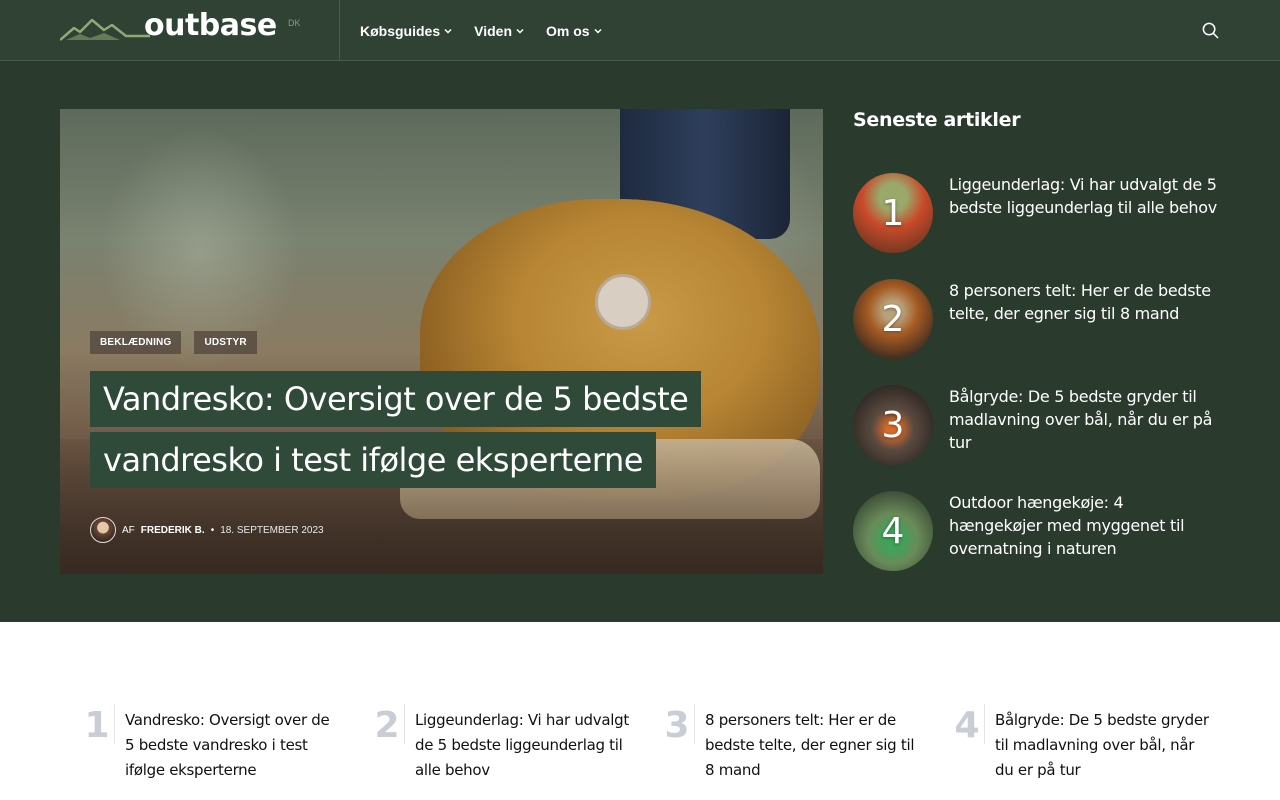 This screenshot has height=800, width=1280. Describe the element at coordinates (677, 725) in the screenshot. I see `list-rank: 3` at that location.